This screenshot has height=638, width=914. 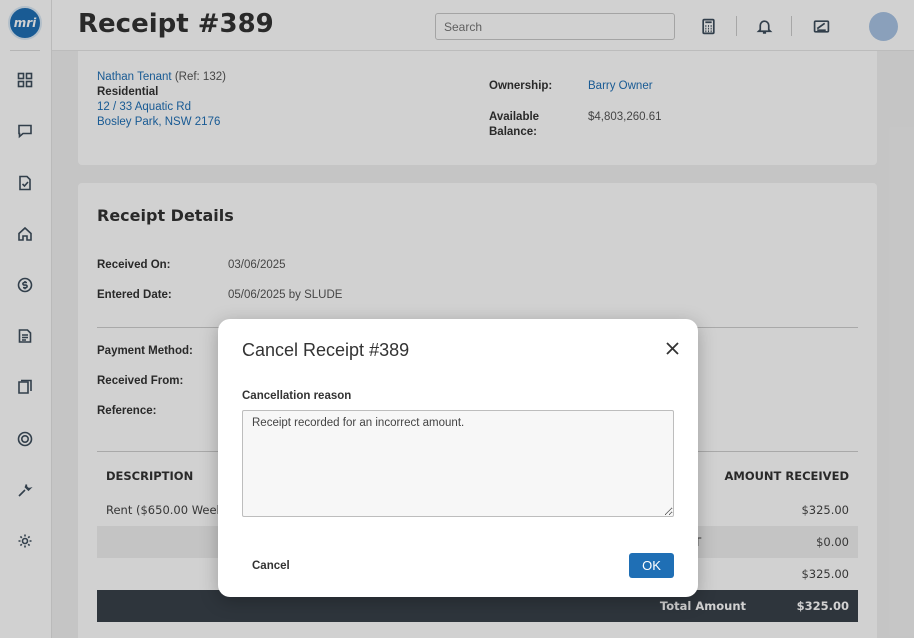 I want to click on ok-button: OK, so click(x=651, y=565).